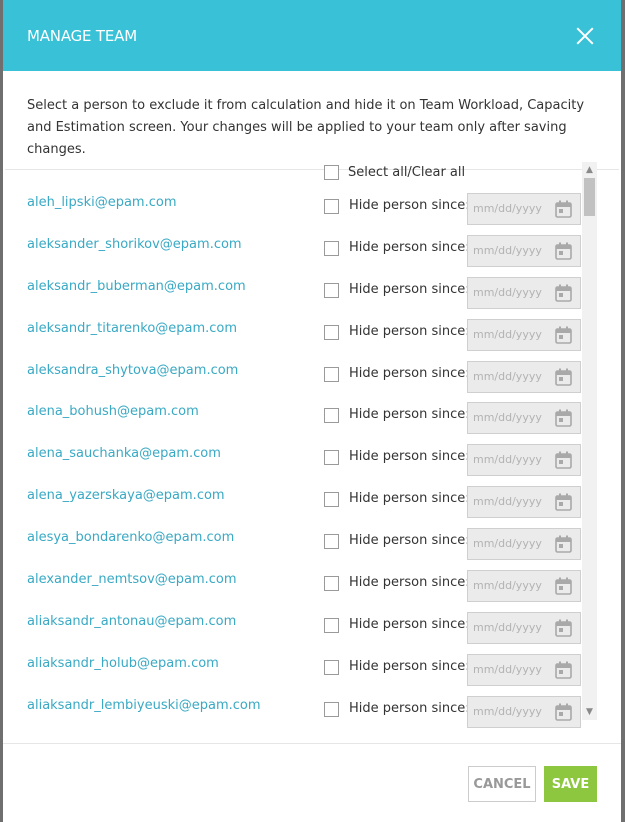 This screenshot has height=822, width=625. I want to click on close-icon, so click(585, 36).